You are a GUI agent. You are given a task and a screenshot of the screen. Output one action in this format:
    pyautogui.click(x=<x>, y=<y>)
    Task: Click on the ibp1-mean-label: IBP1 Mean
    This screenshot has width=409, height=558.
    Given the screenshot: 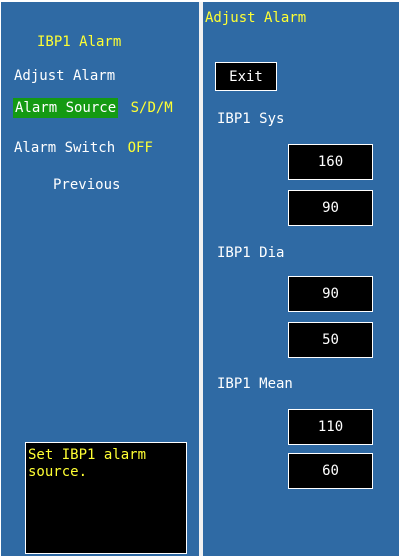 What is the action you would take?
    pyautogui.click(x=255, y=384)
    